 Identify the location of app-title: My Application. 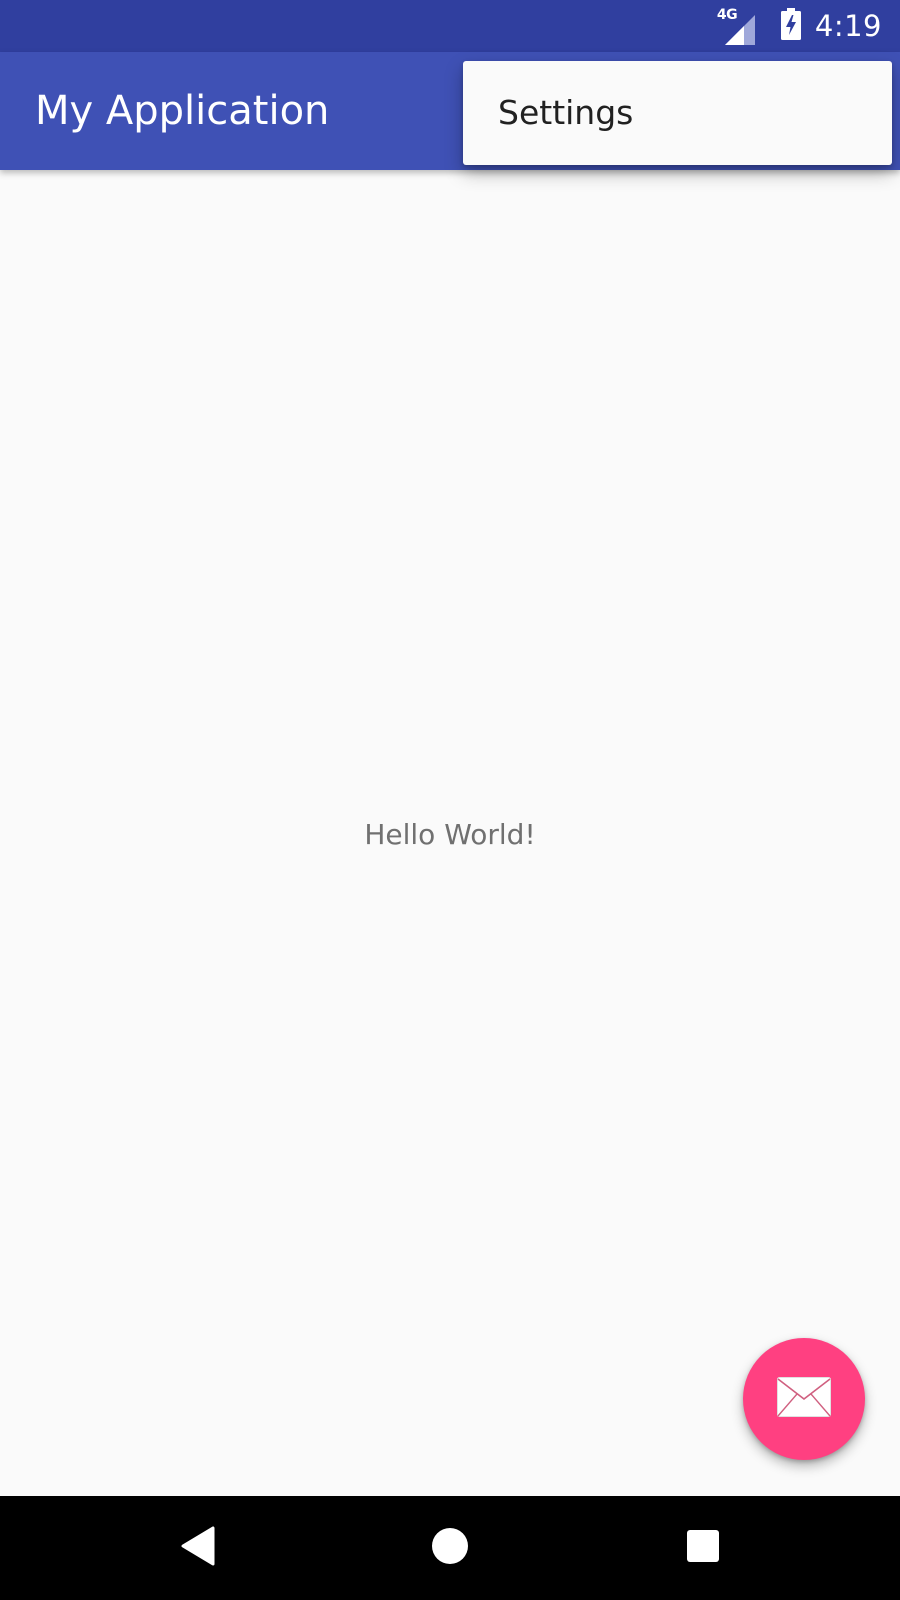
(182, 111).